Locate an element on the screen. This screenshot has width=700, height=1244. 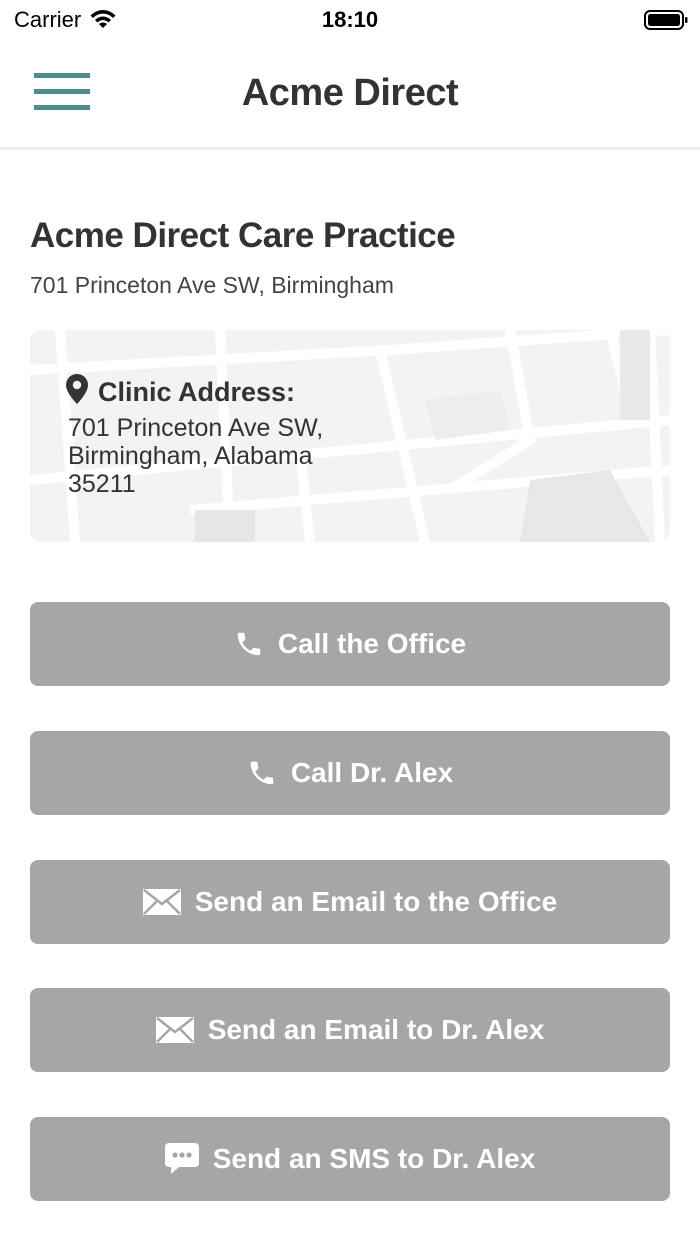
clinic-address-label: Clinic Address: is located at coordinates (197, 392).